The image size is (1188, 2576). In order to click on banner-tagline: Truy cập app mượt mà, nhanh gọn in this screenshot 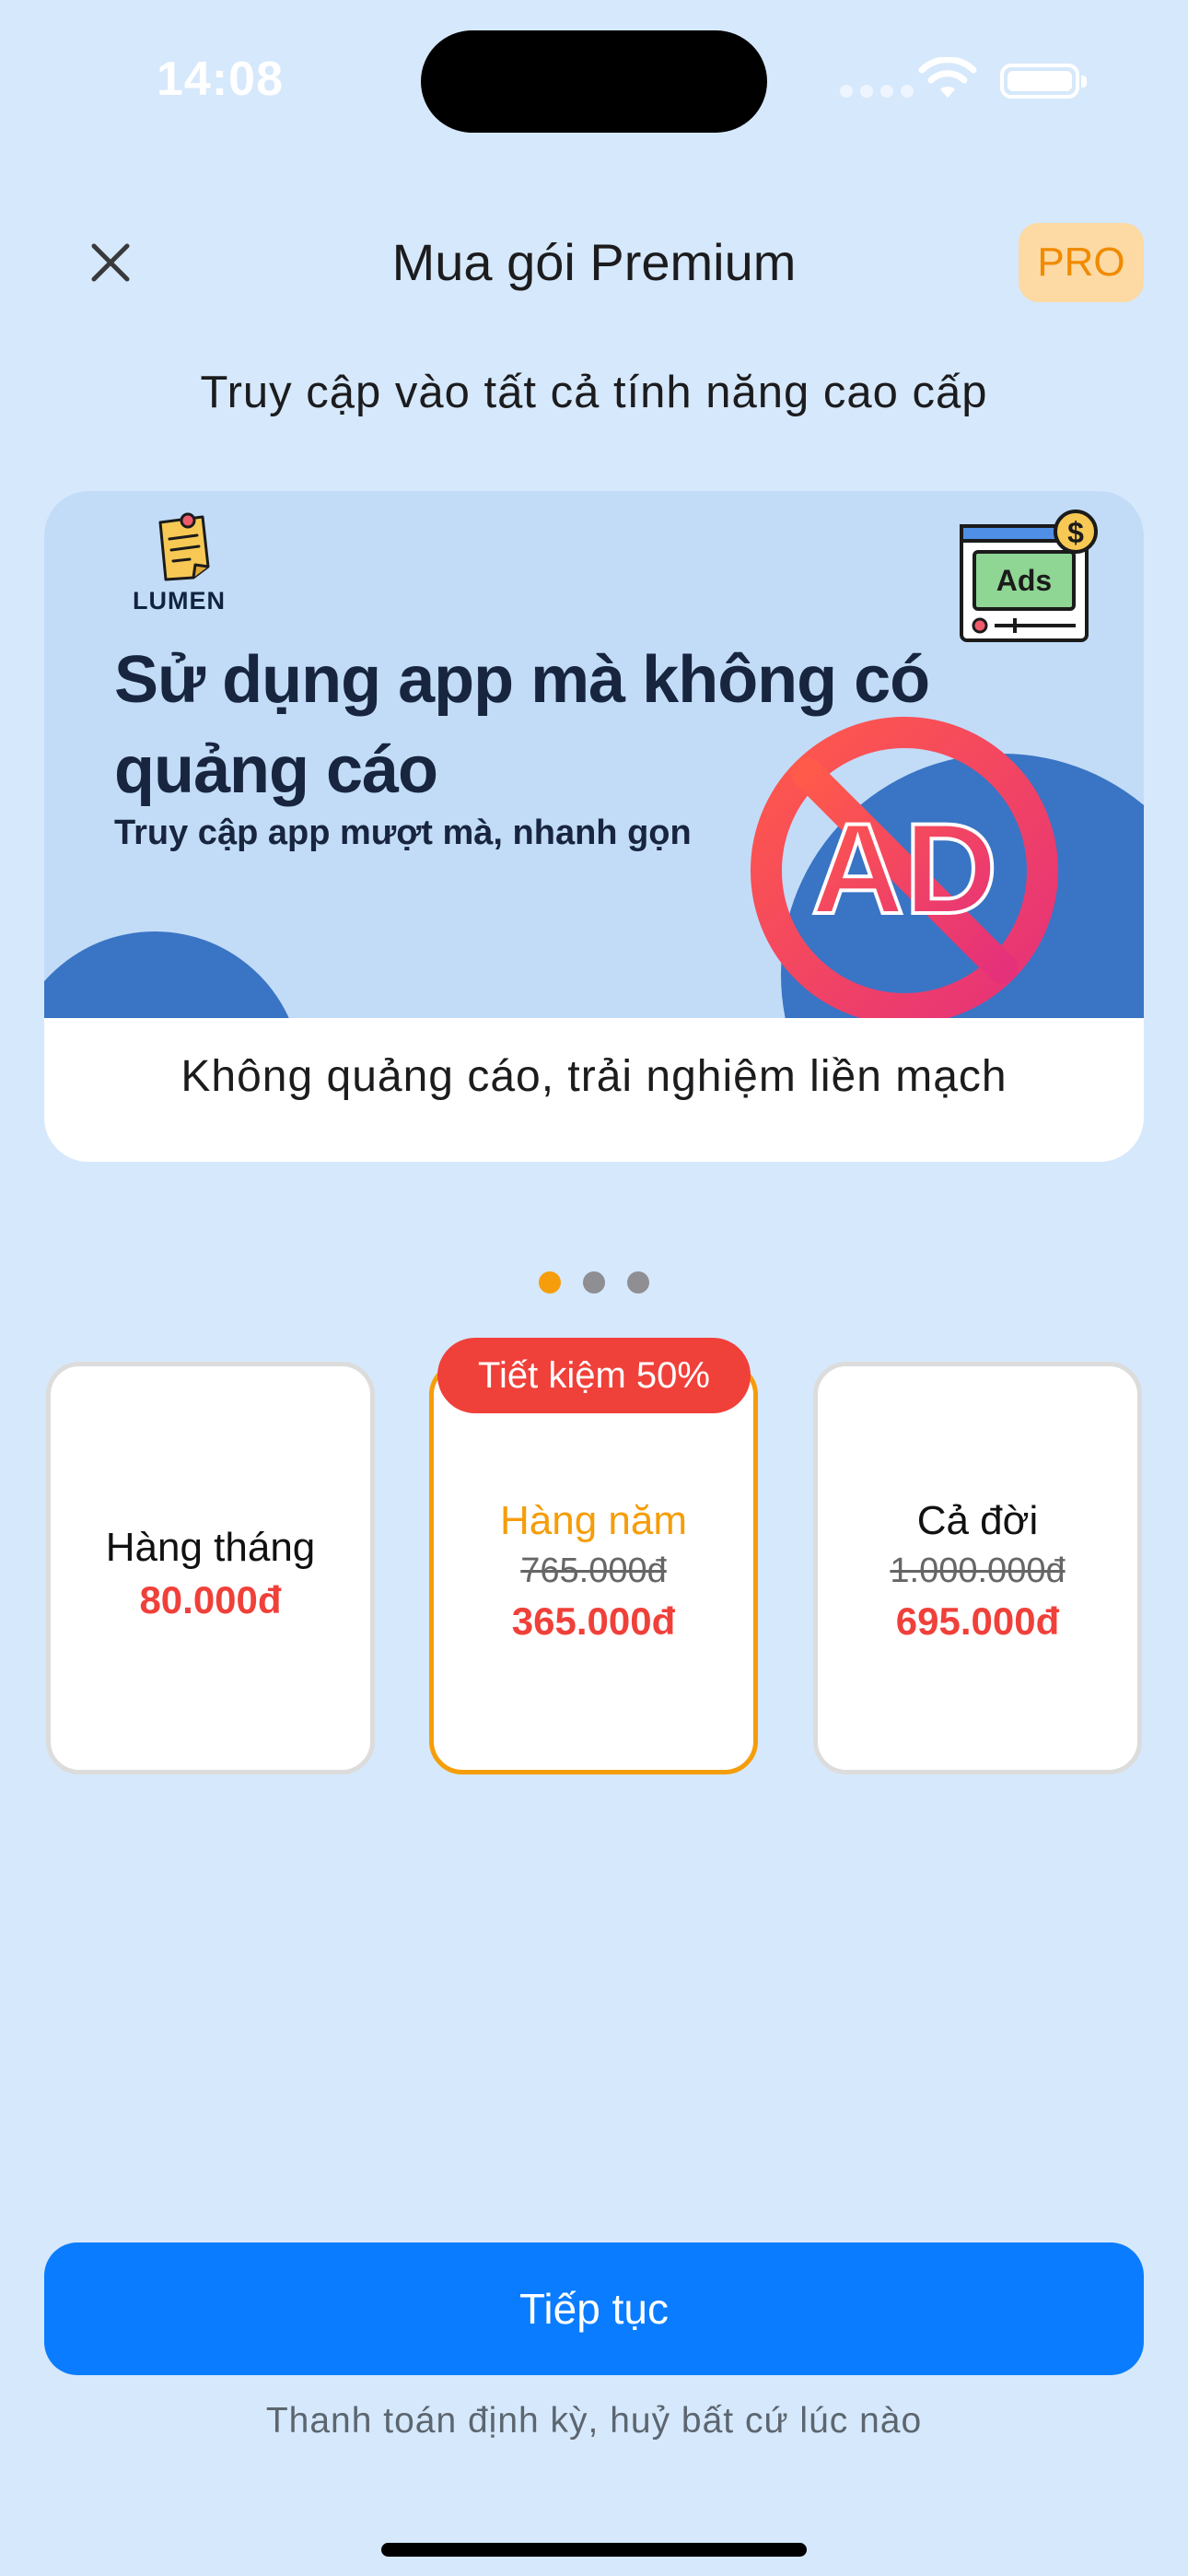, I will do `click(403, 833)`.